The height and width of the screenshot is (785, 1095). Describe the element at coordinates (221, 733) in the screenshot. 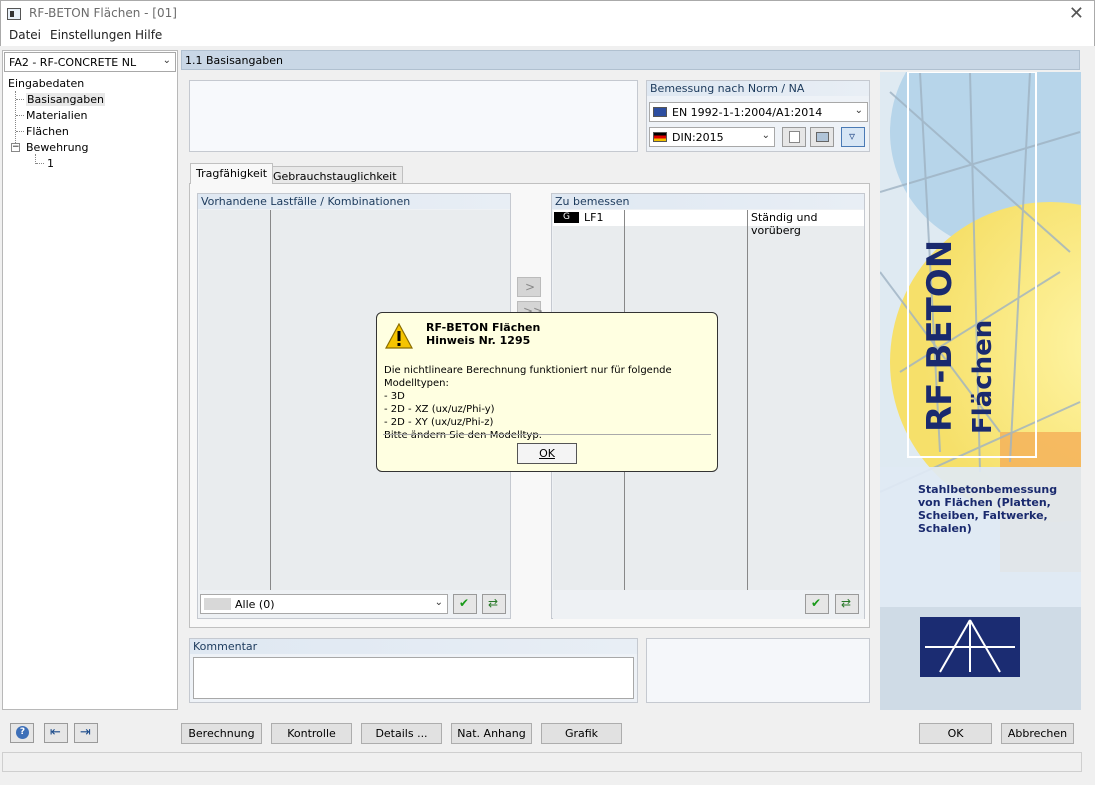

I see `berechnung-button: Berechnung` at that location.